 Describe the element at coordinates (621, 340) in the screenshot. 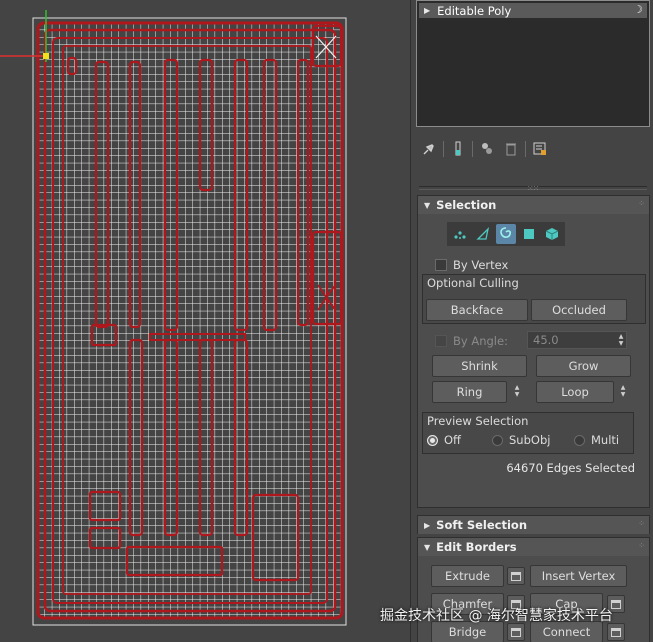

I see `angle-spinner-icon: ▲ ▼` at that location.